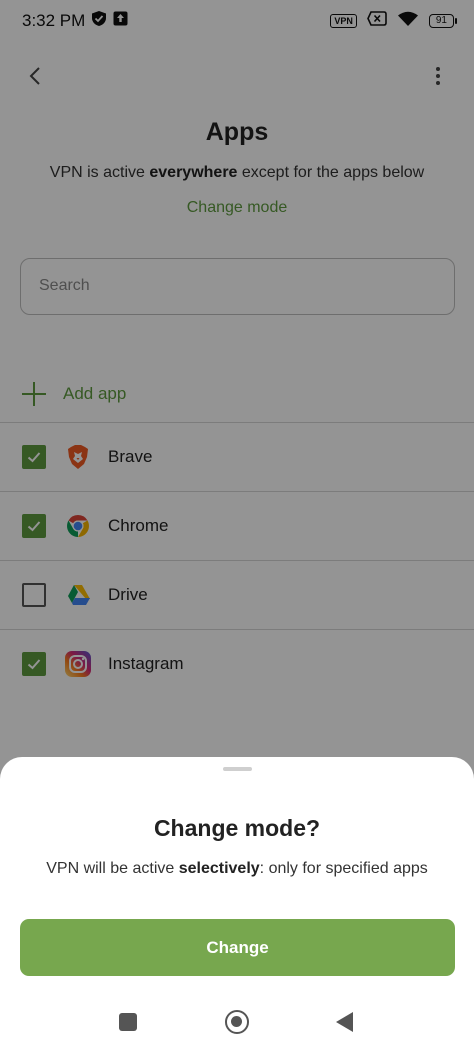  What do you see at coordinates (343, 868) in the screenshot?
I see `sheet-description-post: : only for specified apps` at bounding box center [343, 868].